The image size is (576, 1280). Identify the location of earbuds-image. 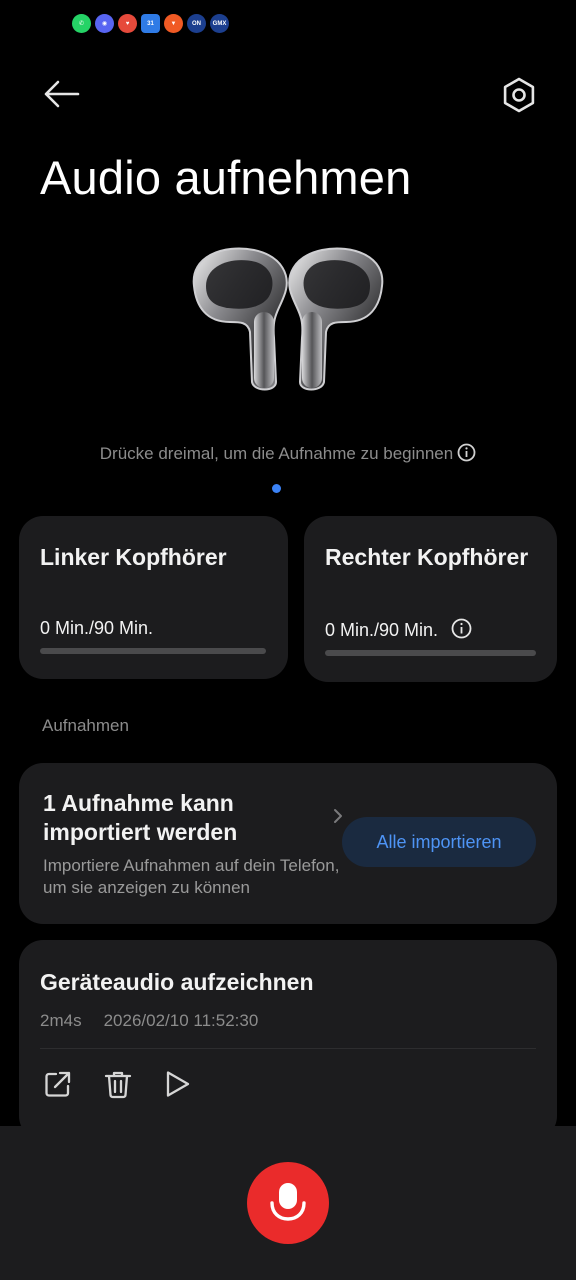
(288, 318).